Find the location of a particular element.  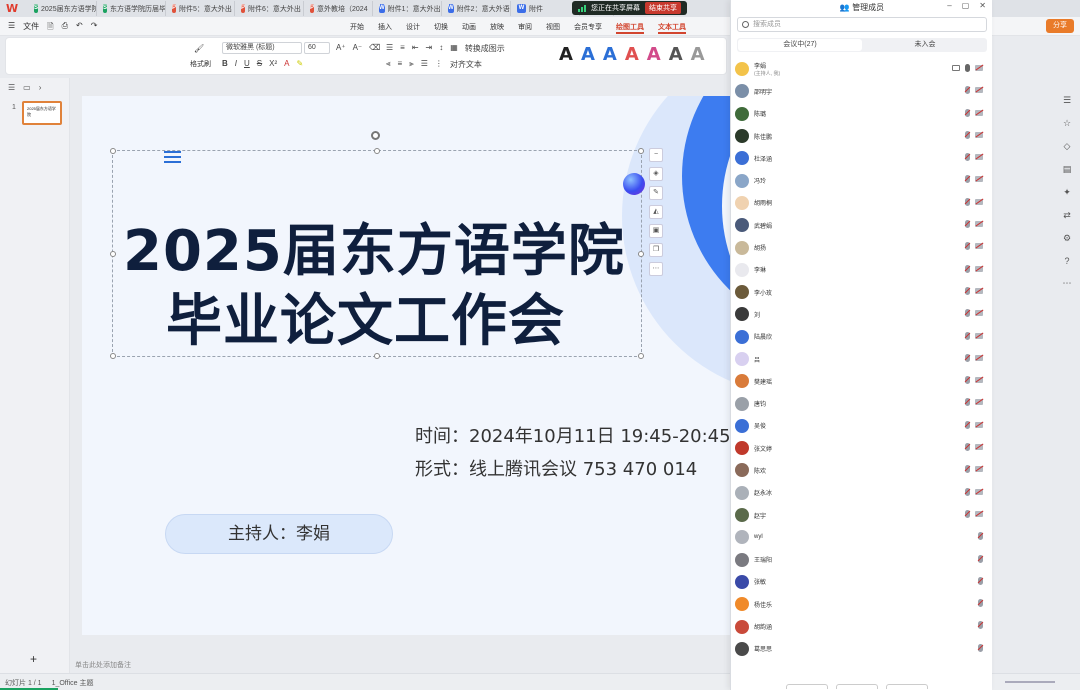

align-center-icon: ≡ is located at coordinates (400, 64).